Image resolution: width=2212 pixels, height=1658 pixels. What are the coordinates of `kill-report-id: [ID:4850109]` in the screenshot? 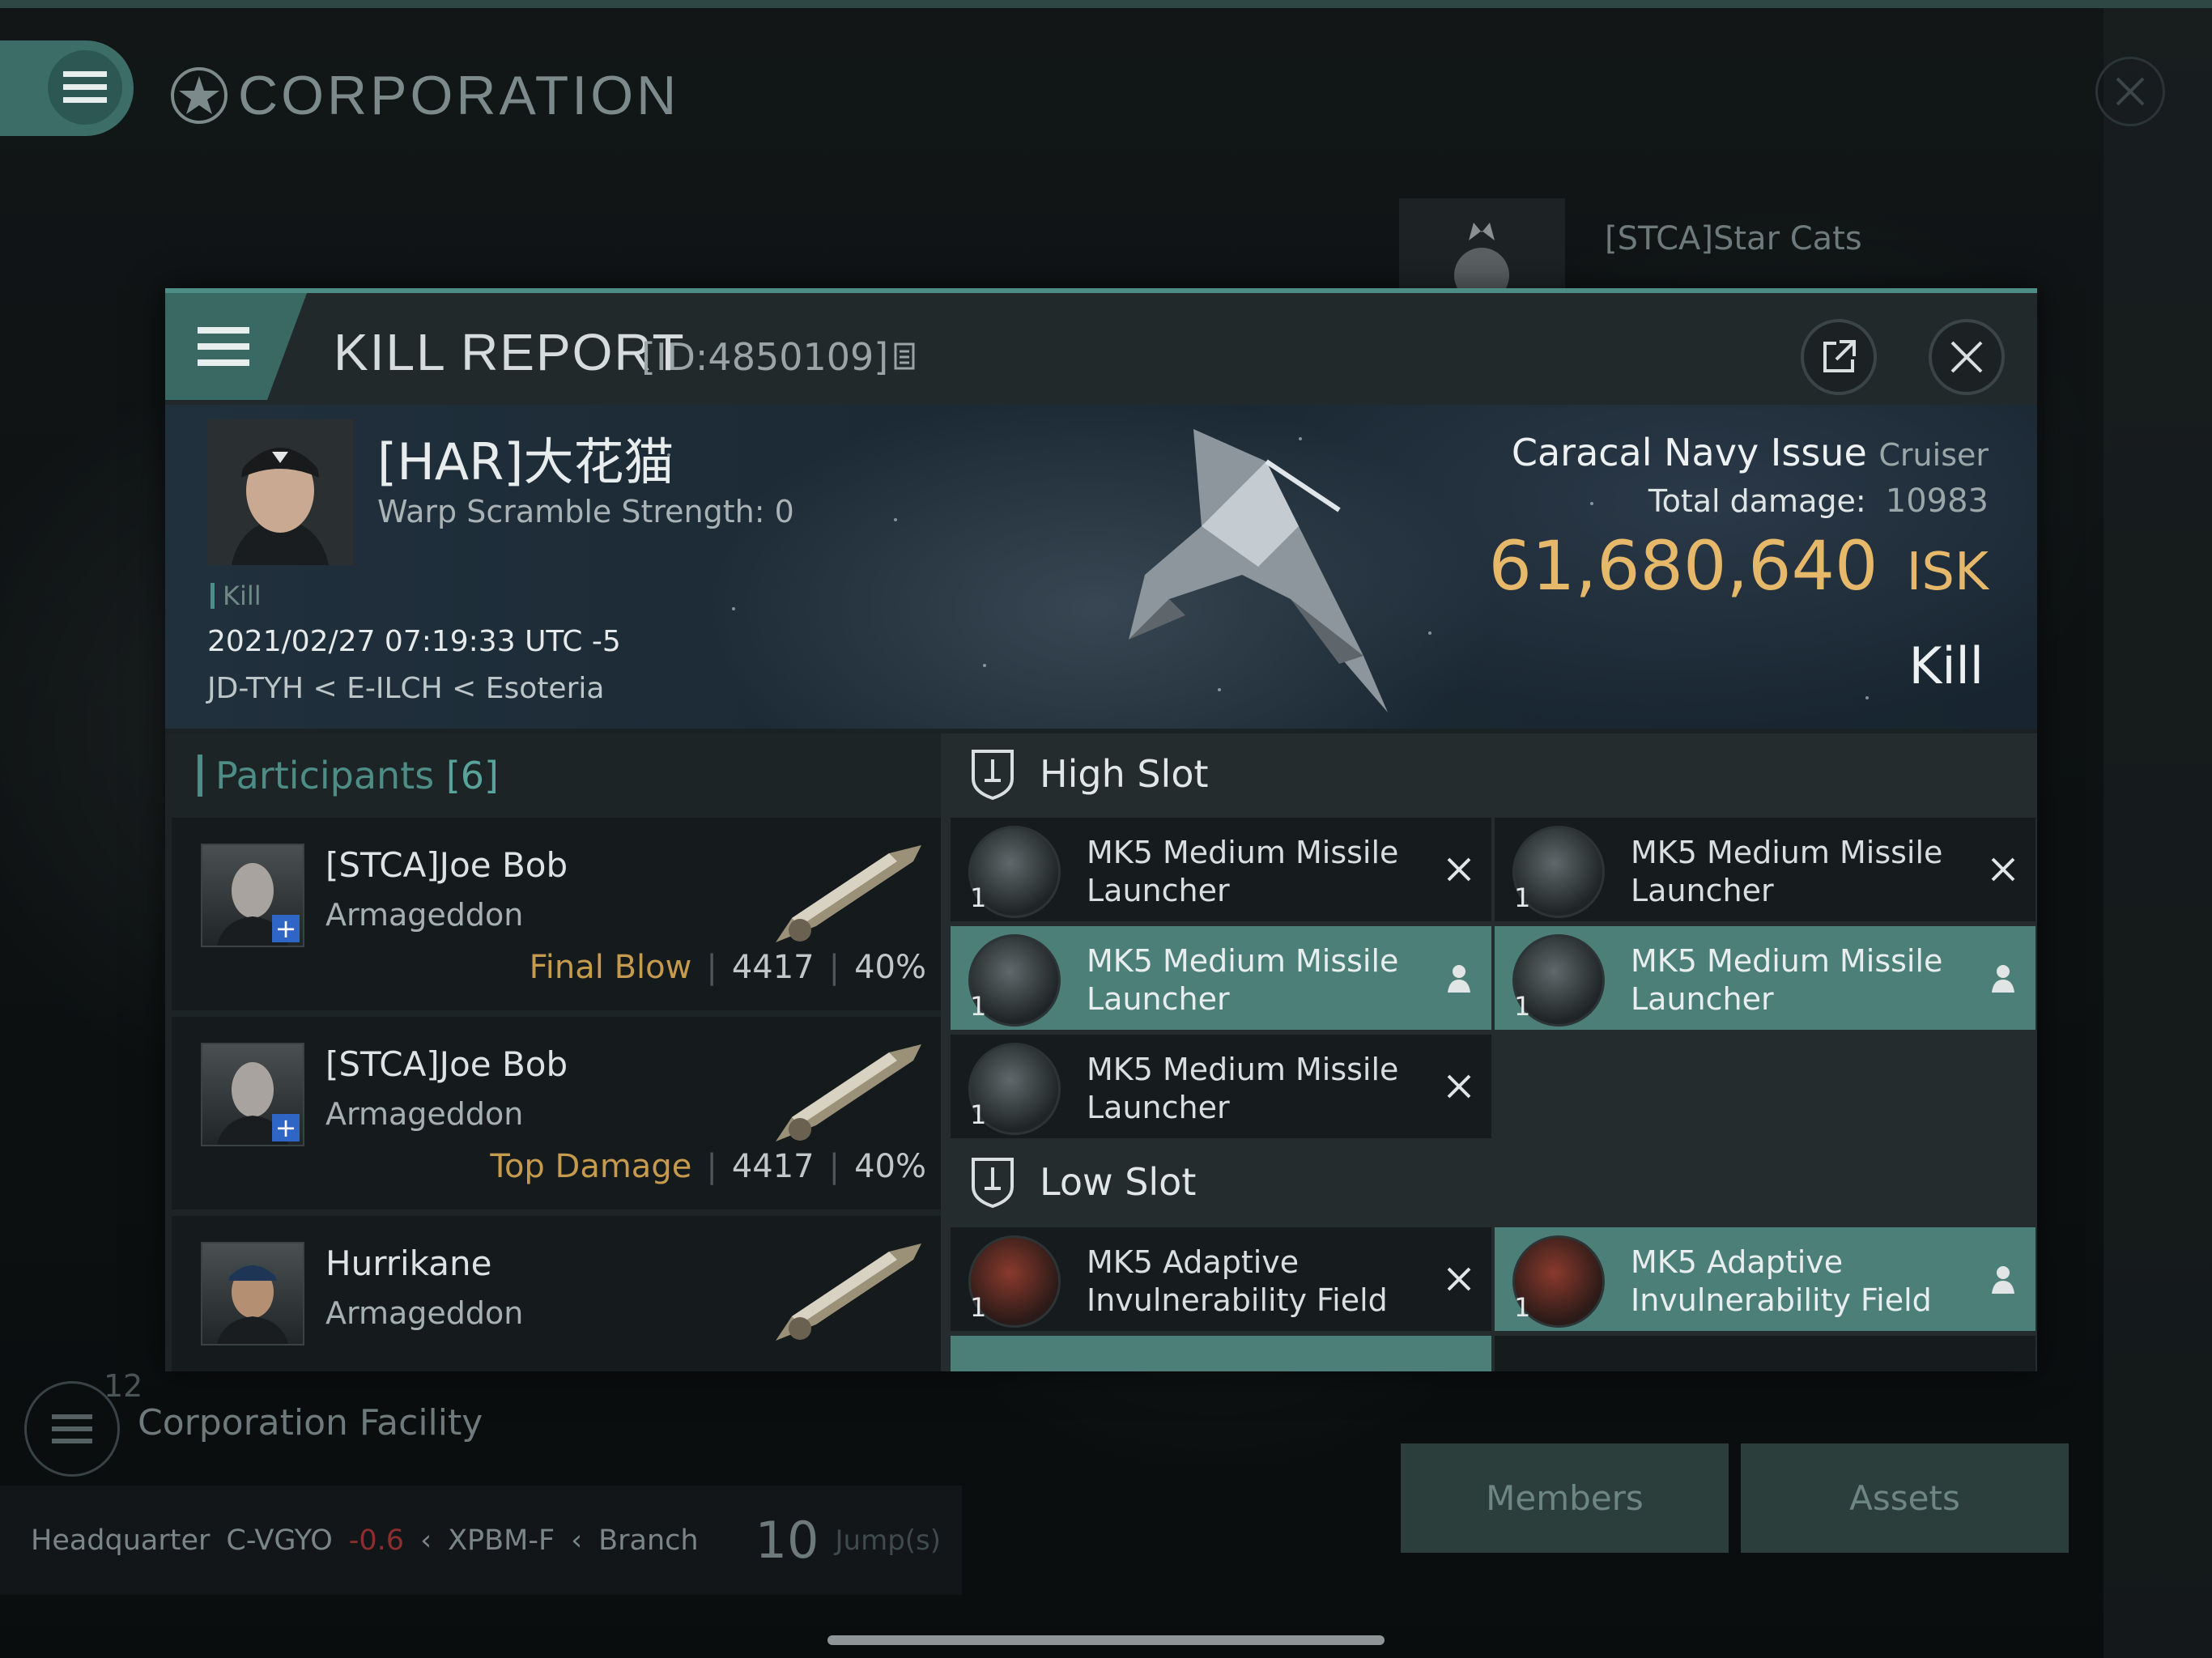 It's located at (780, 357).